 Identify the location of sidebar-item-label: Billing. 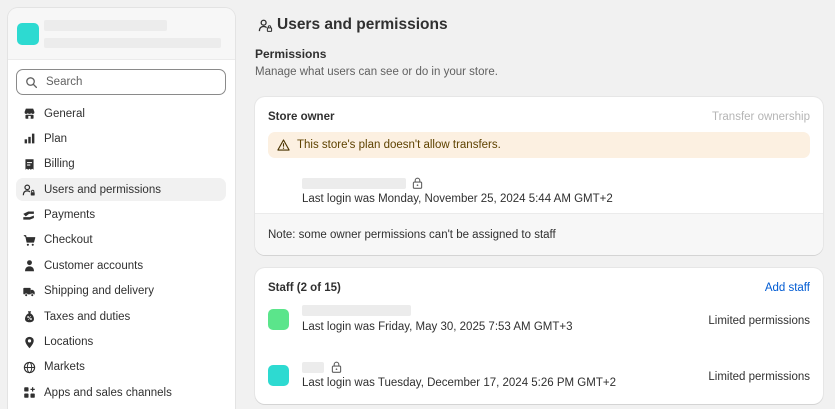
(59, 164).